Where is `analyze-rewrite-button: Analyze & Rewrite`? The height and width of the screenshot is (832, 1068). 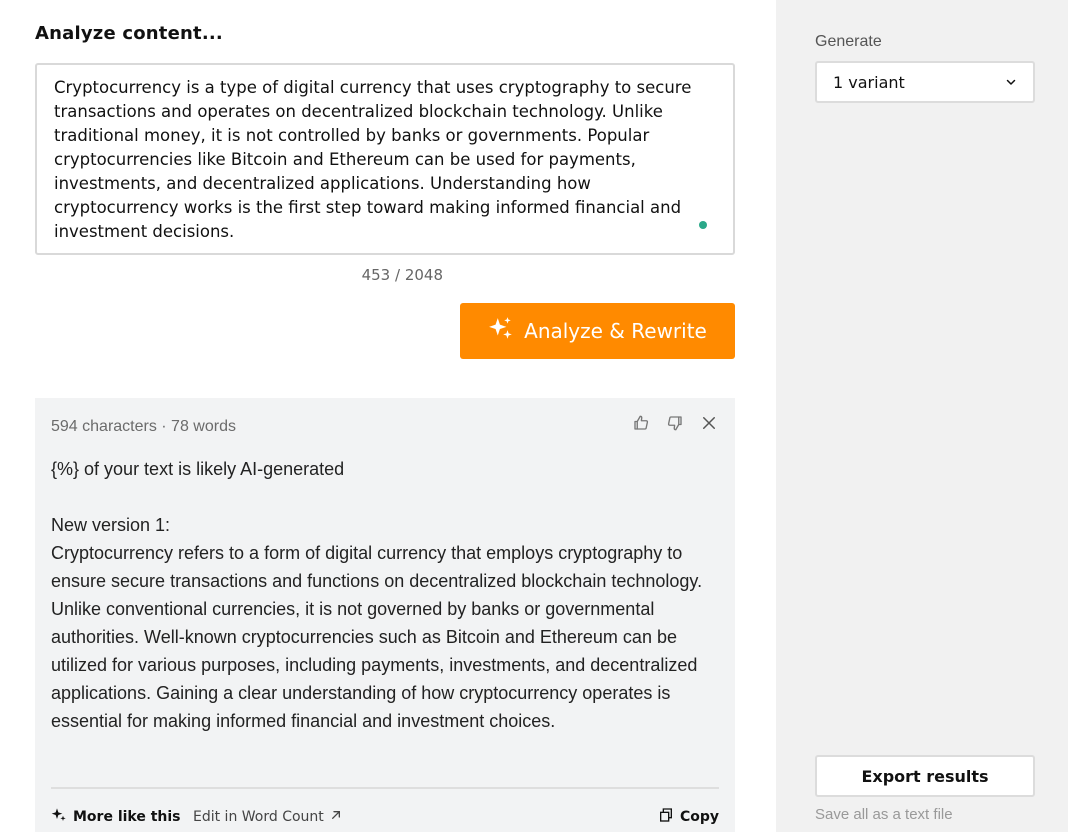
analyze-rewrite-button: Analyze & Rewrite is located at coordinates (597, 331).